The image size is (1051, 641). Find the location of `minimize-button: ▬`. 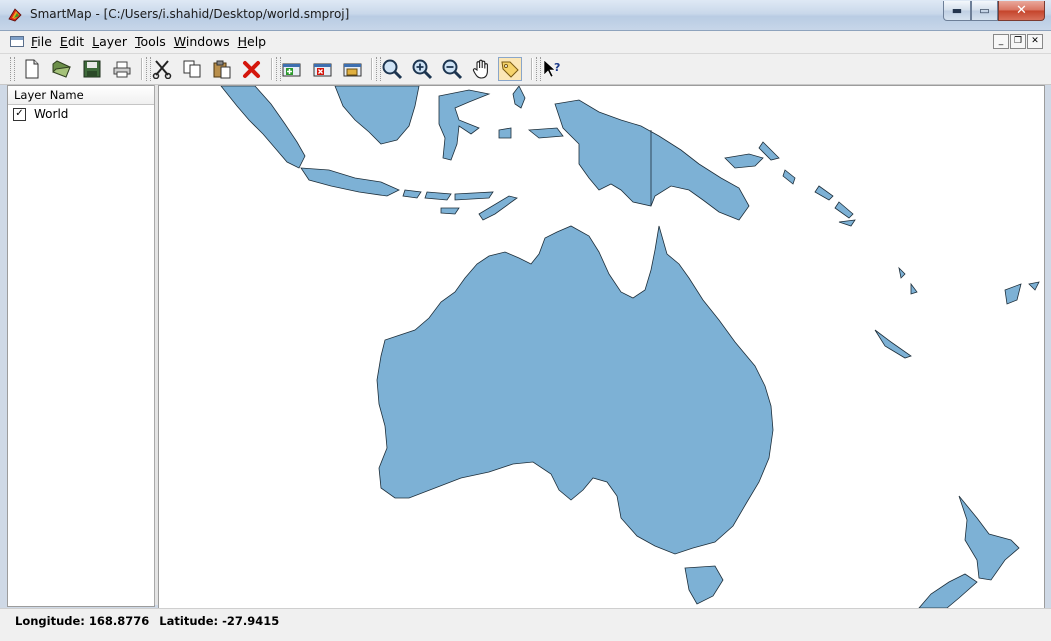

minimize-button: ▬ is located at coordinates (957, 11).